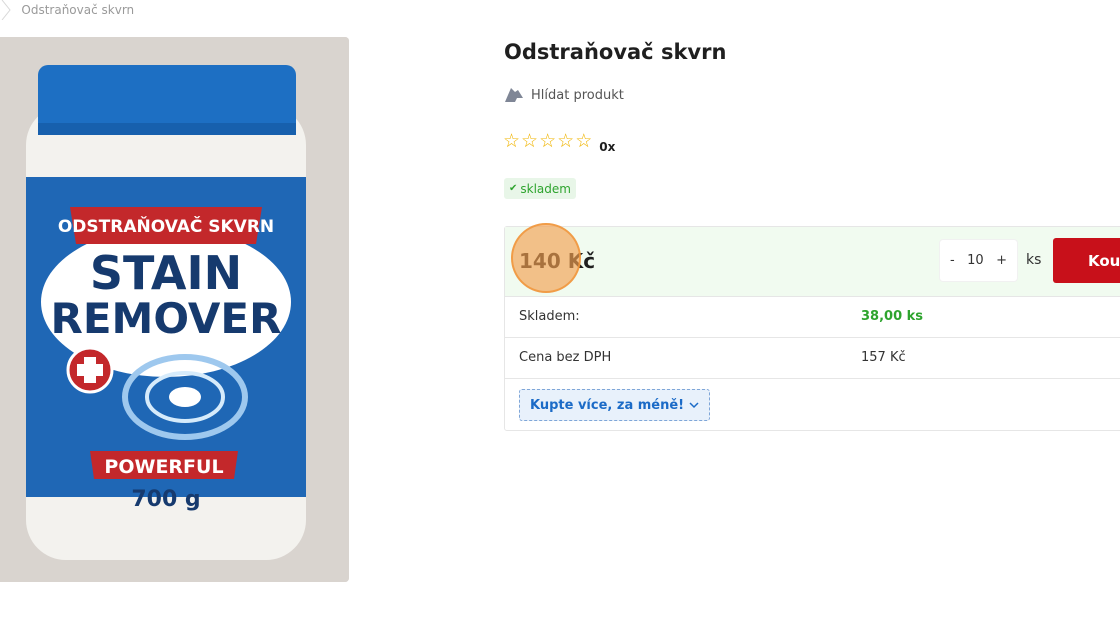 This screenshot has width=1120, height=625. I want to click on breadcrumb-item-current: Odstraňovač skvrn, so click(78, 10).